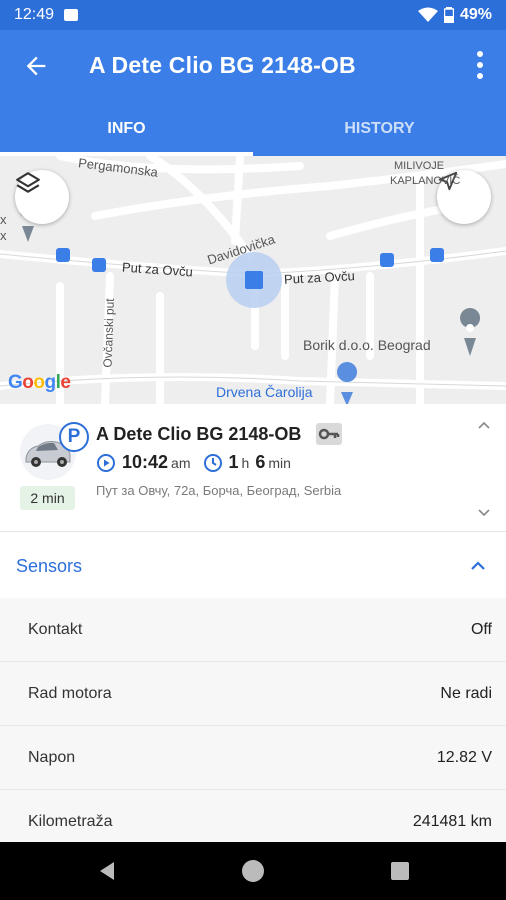 The height and width of the screenshot is (900, 506). Describe the element at coordinates (367, 345) in the screenshot. I see `map-label-borik: Borik d.o.o. Beograd` at that location.